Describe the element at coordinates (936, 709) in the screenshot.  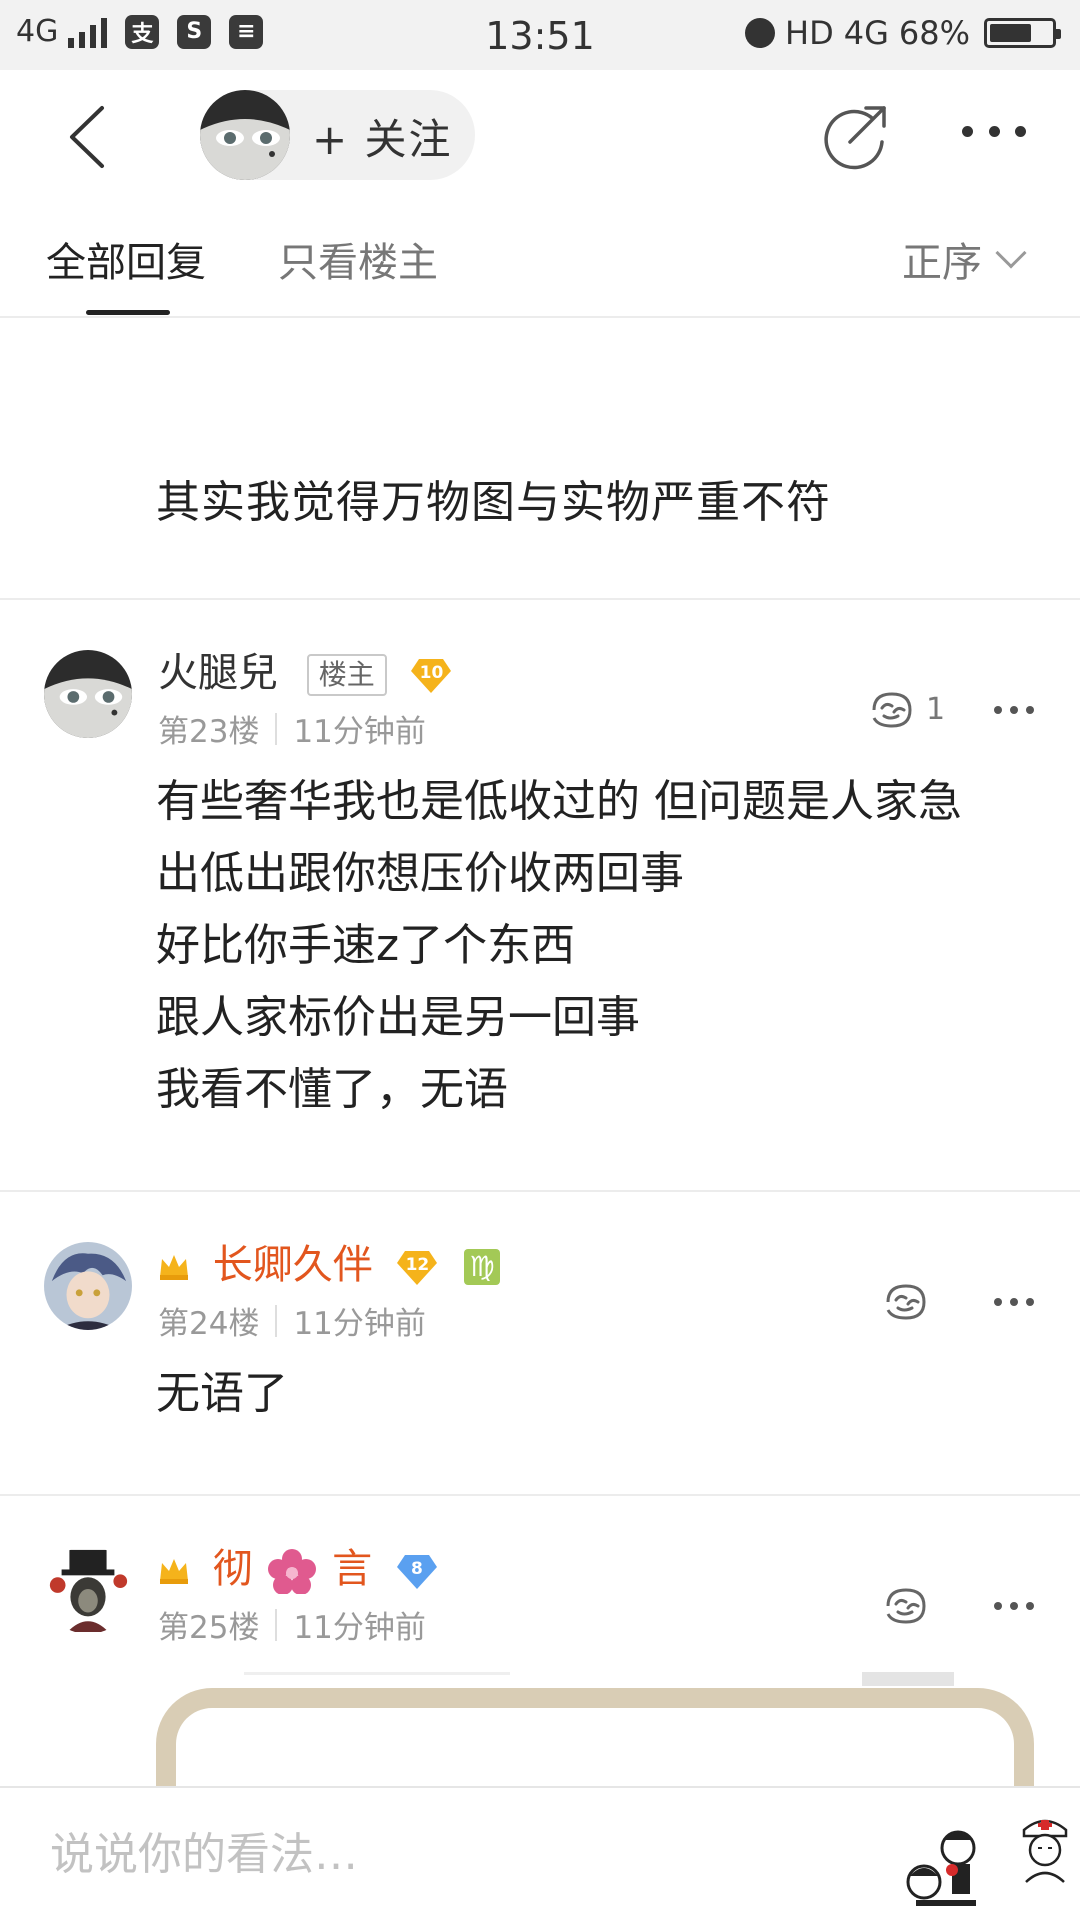
I see `like-count: 1` at that location.